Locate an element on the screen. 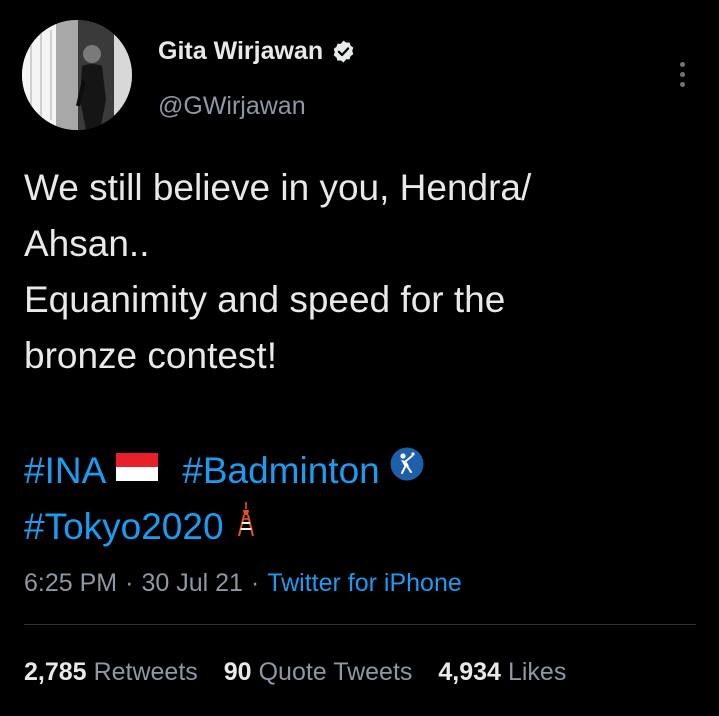 Image resolution: width=719 pixels, height=716 pixels. more-dots-icon is located at coordinates (682, 64).